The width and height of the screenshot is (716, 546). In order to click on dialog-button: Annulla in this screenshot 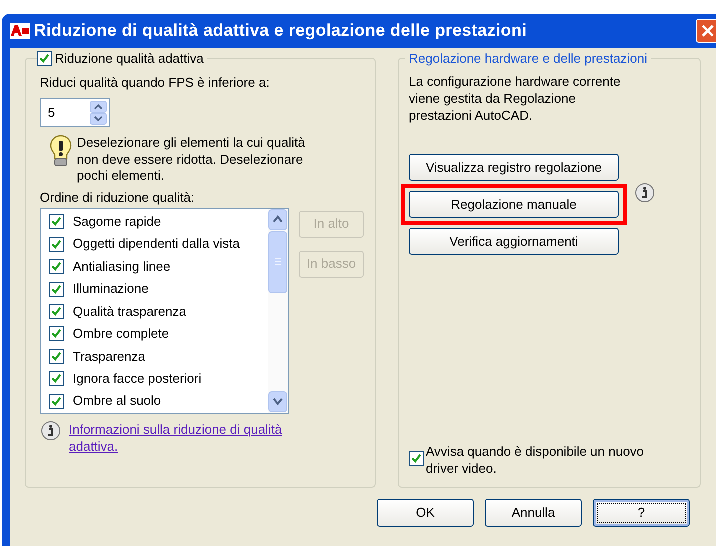, I will do `click(533, 513)`.